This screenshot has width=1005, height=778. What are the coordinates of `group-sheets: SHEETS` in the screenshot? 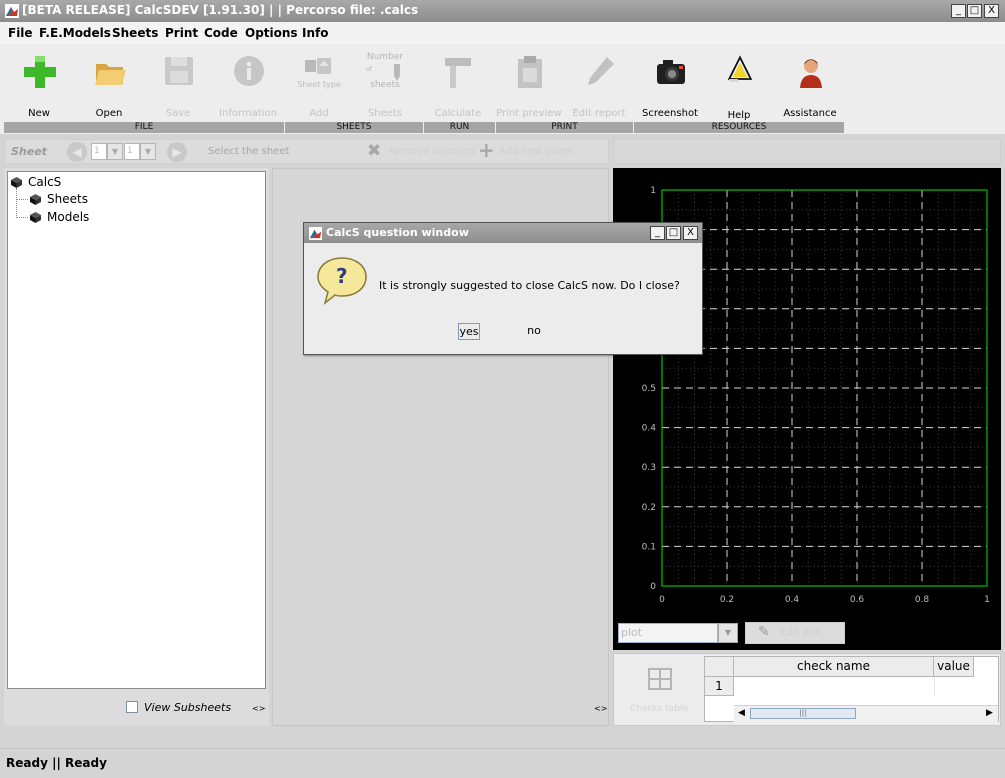 It's located at (354, 127).